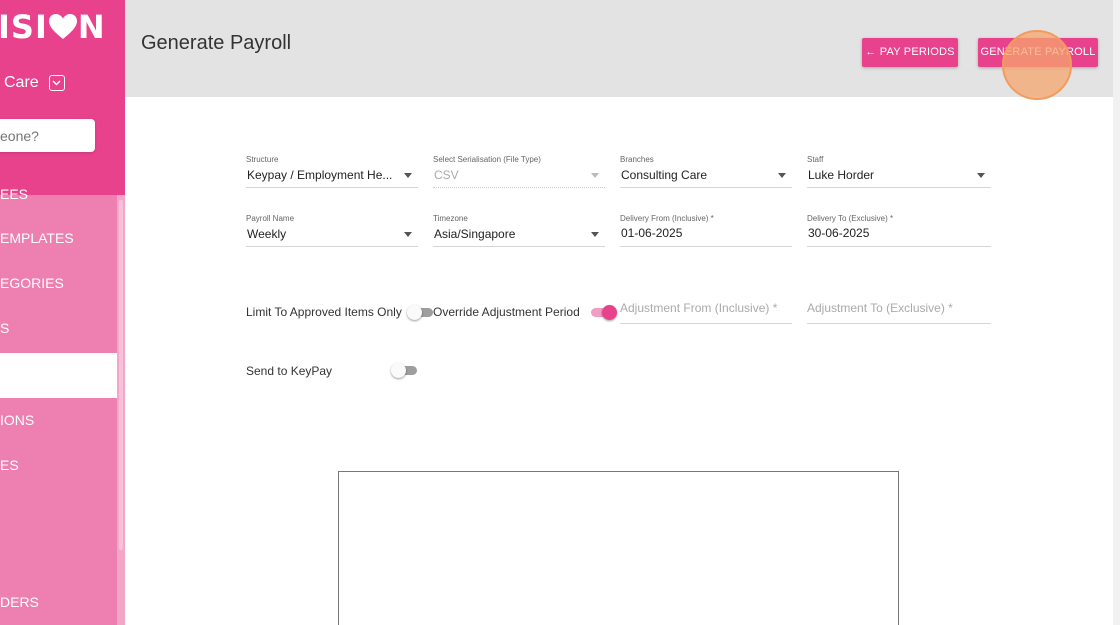 The width and height of the screenshot is (1120, 625). What do you see at coordinates (24, 27) in the screenshot?
I see `logo-text: ISI` at bounding box center [24, 27].